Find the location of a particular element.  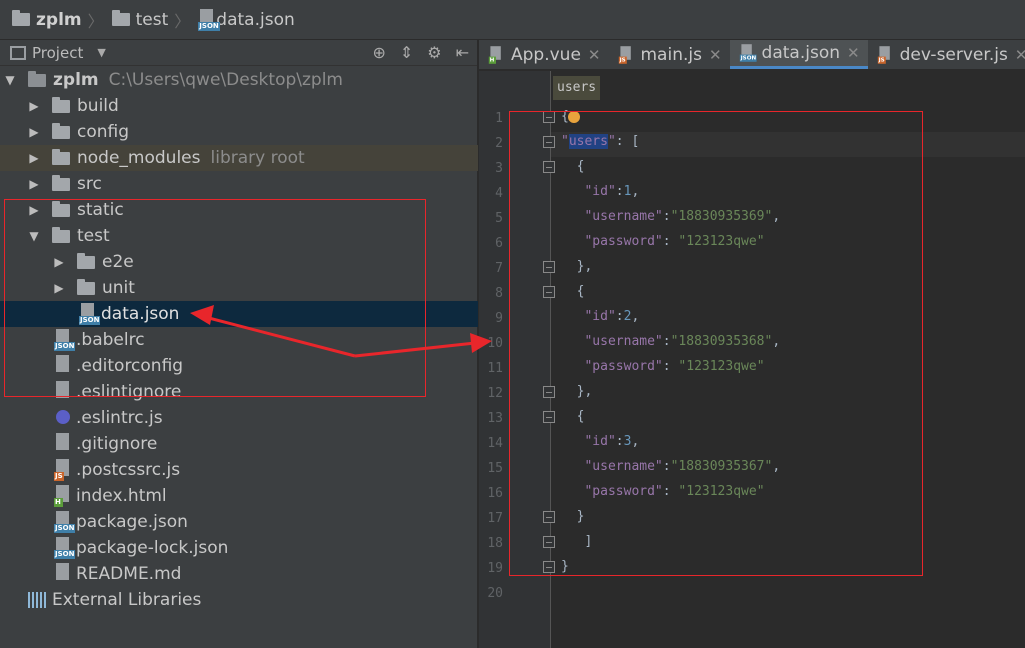

tree-item-config: ▶ config is located at coordinates (239, 132).